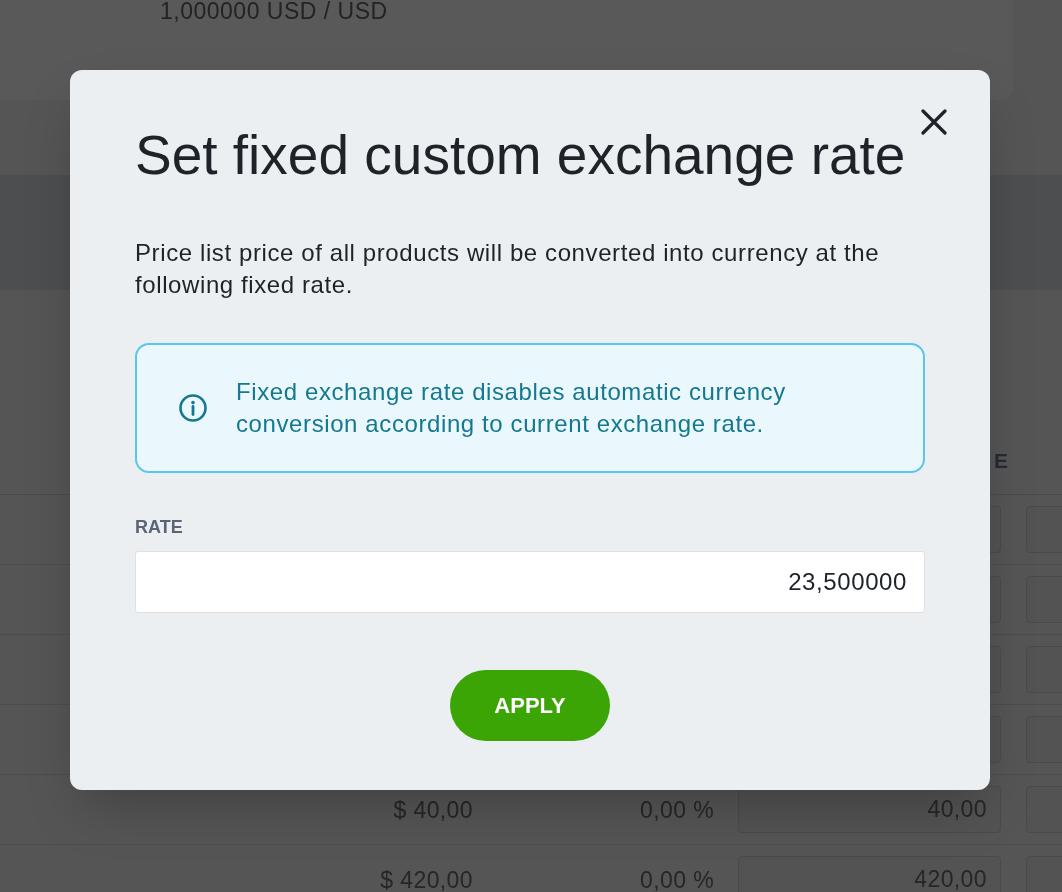 The image size is (1062, 892). What do you see at coordinates (193, 408) in the screenshot?
I see `info-icon` at bounding box center [193, 408].